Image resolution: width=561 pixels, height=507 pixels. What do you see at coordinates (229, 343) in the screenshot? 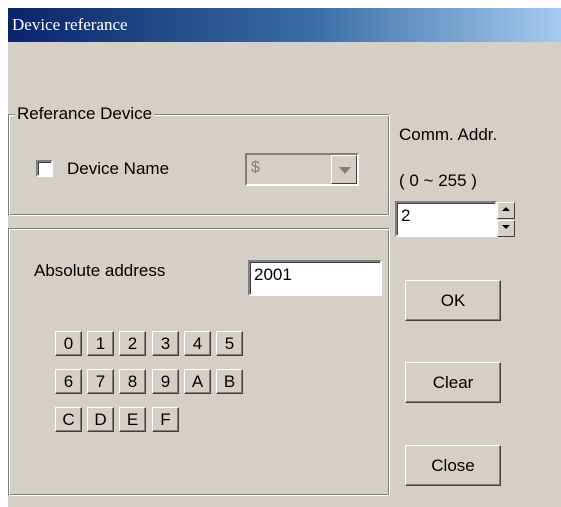
I see `key-button: 5` at bounding box center [229, 343].